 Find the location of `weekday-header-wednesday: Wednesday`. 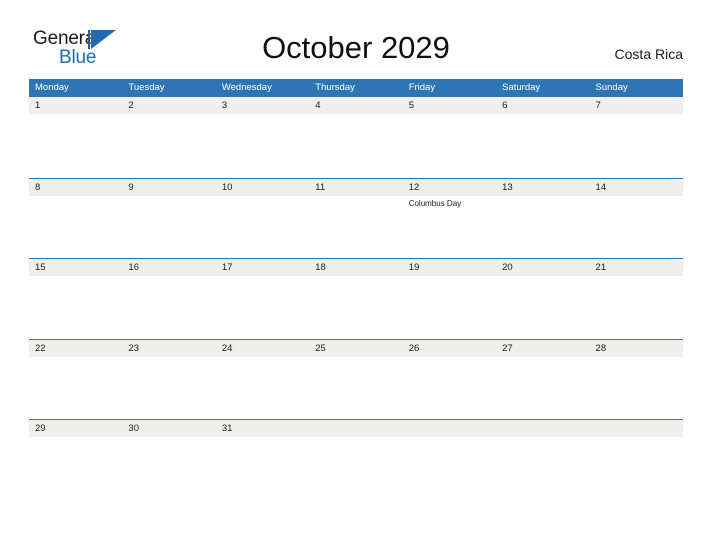

weekday-header-wednesday: Wednesday is located at coordinates (246, 87).